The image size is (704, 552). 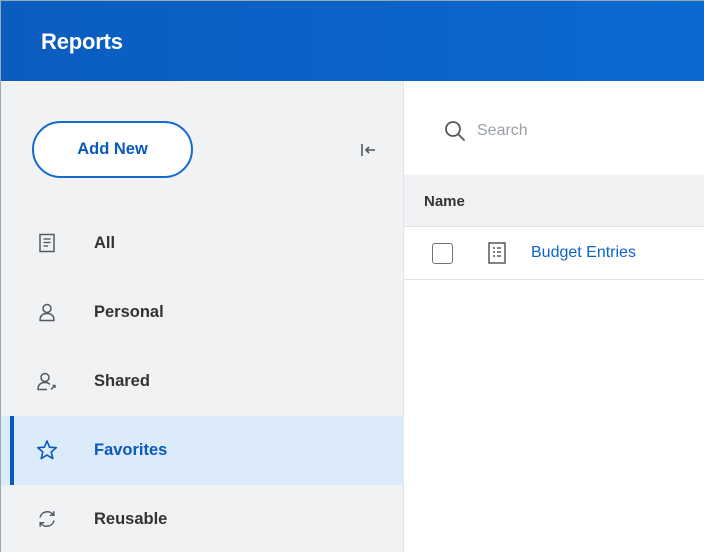 I want to click on table-row: Budget Entries, so click(x=554, y=253).